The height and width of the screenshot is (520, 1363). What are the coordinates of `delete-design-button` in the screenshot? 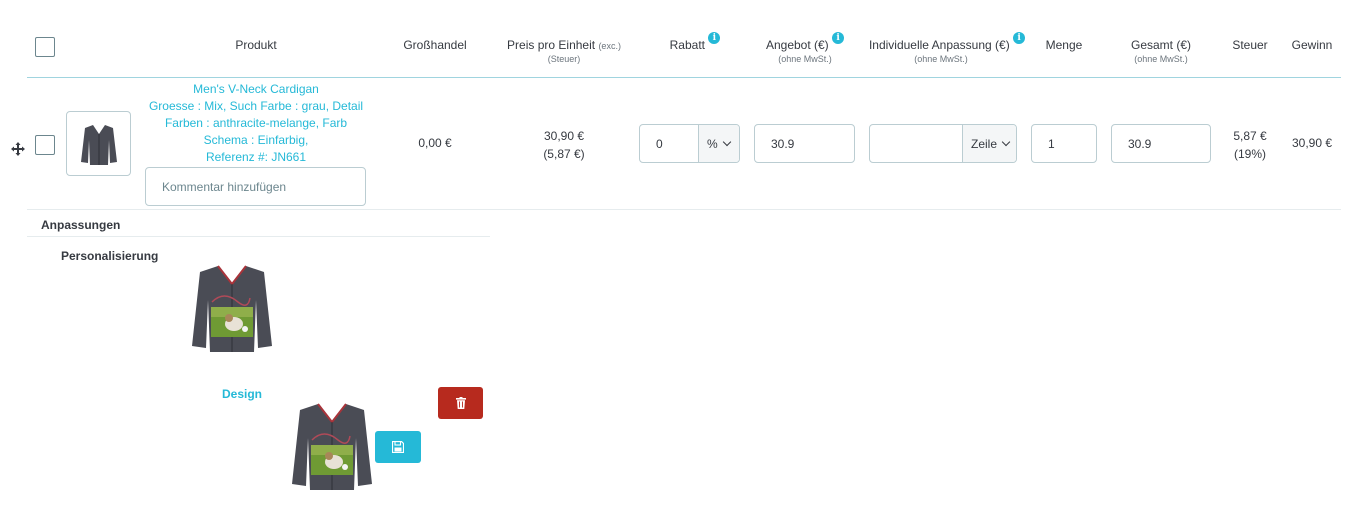 It's located at (460, 403).